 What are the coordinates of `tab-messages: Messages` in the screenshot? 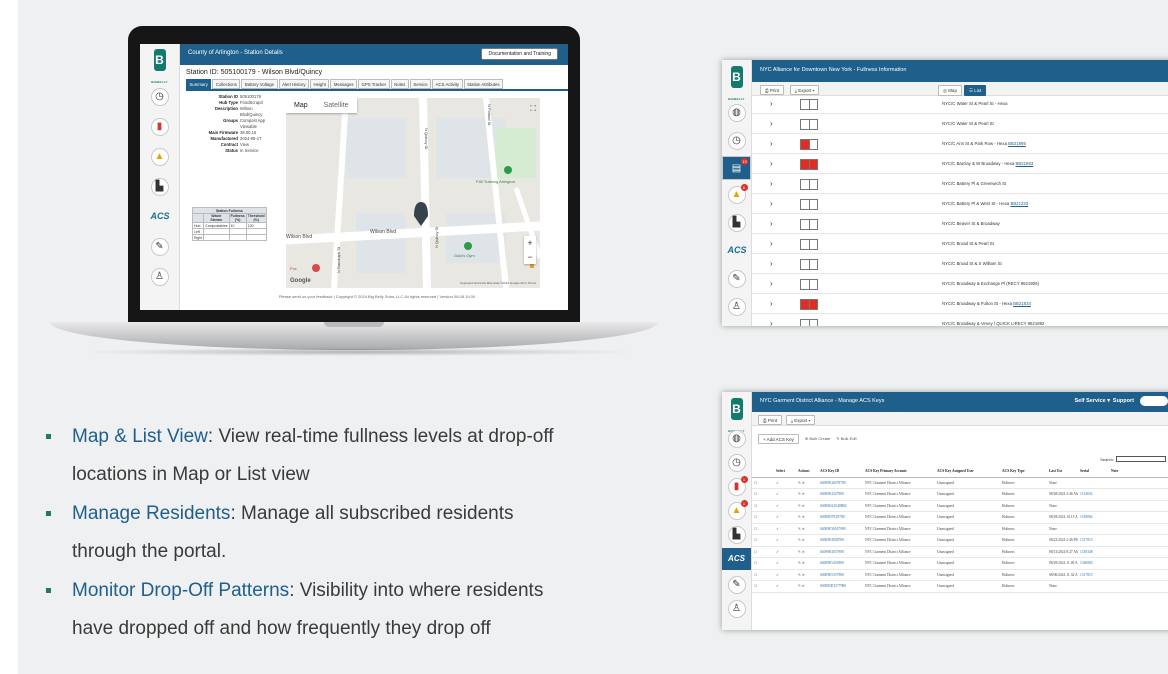 It's located at (343, 84).